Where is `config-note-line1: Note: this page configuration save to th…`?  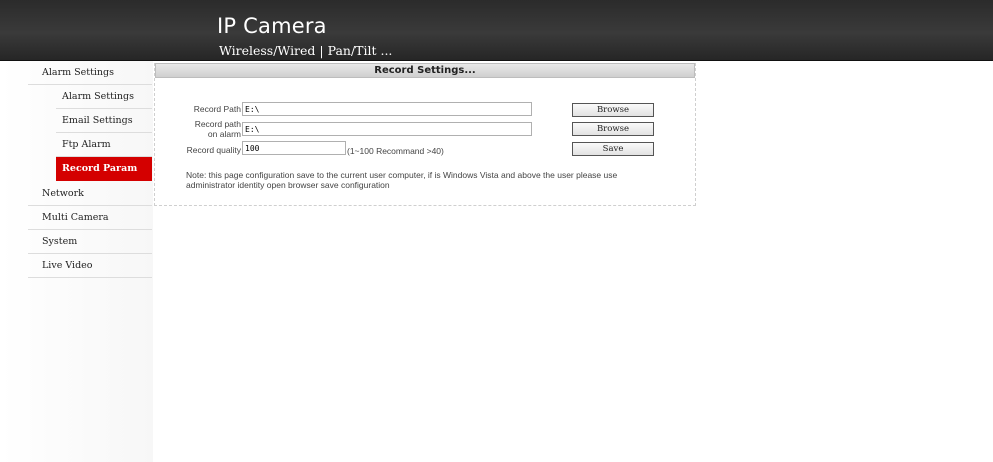
config-note-line1: Note: this page configuration save to th… is located at coordinates (402, 175).